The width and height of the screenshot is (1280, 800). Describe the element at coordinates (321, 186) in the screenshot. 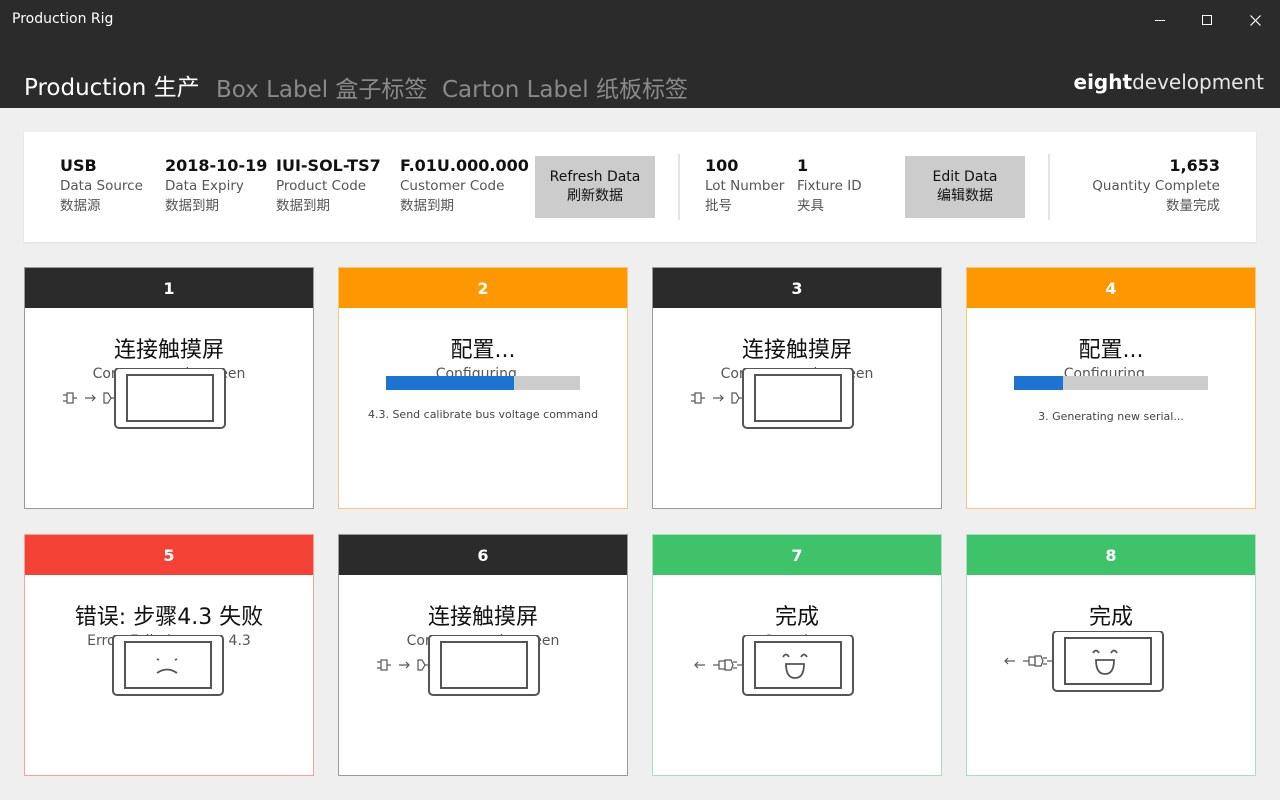

I see `field-label: Product Code` at that location.